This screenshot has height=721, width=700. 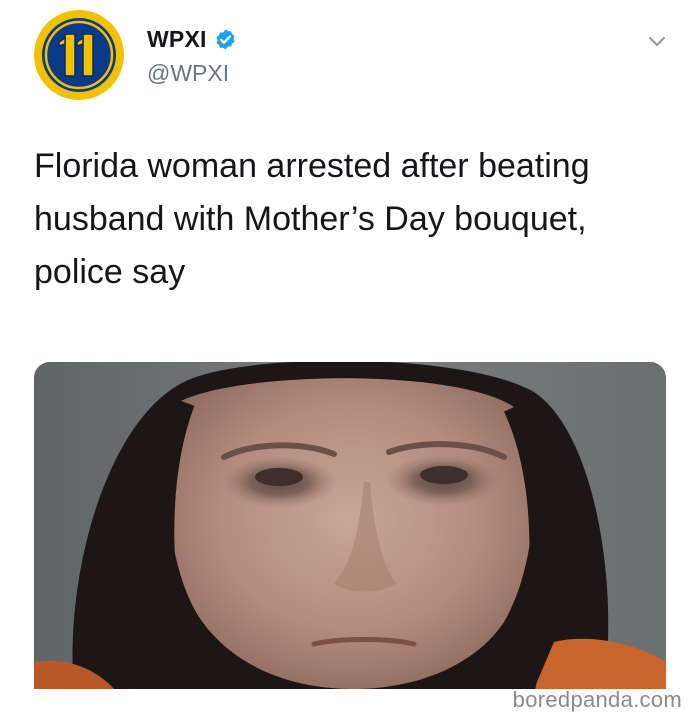 I want to click on account-names: WPXI @WPXI, so click(x=192, y=54).